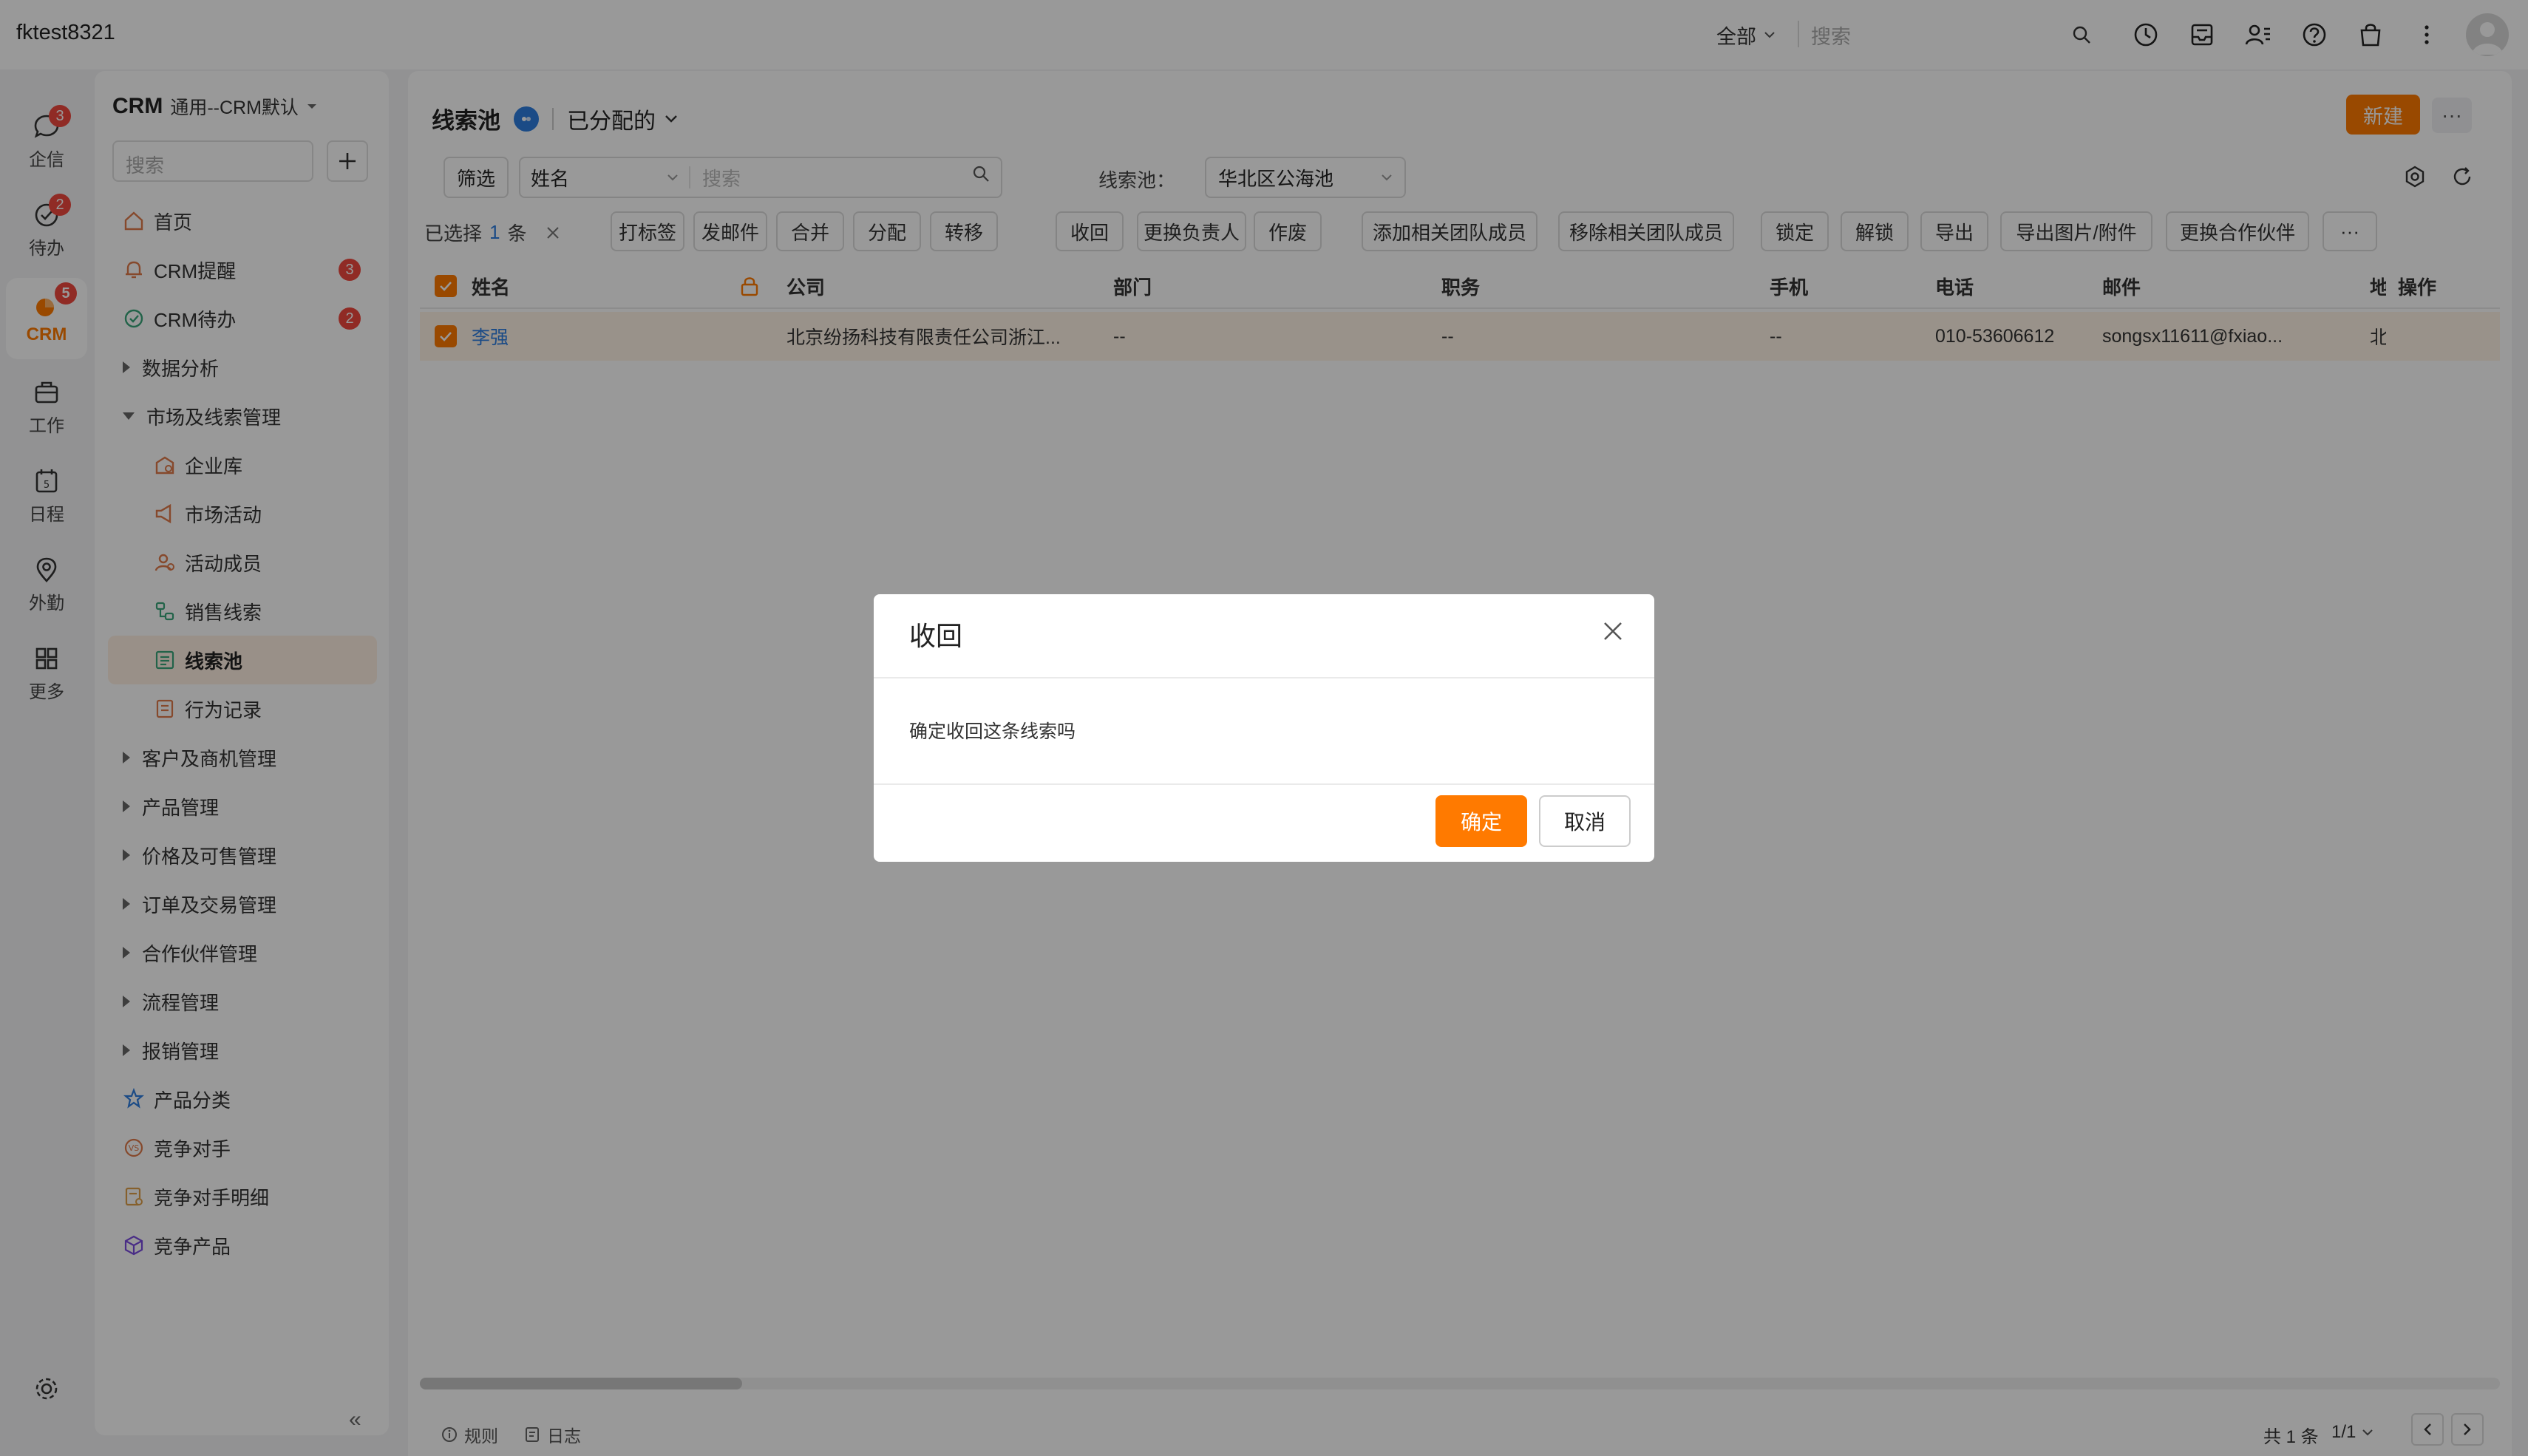 The height and width of the screenshot is (1456, 2528). What do you see at coordinates (1613, 631) in the screenshot?
I see `close-icon` at bounding box center [1613, 631].